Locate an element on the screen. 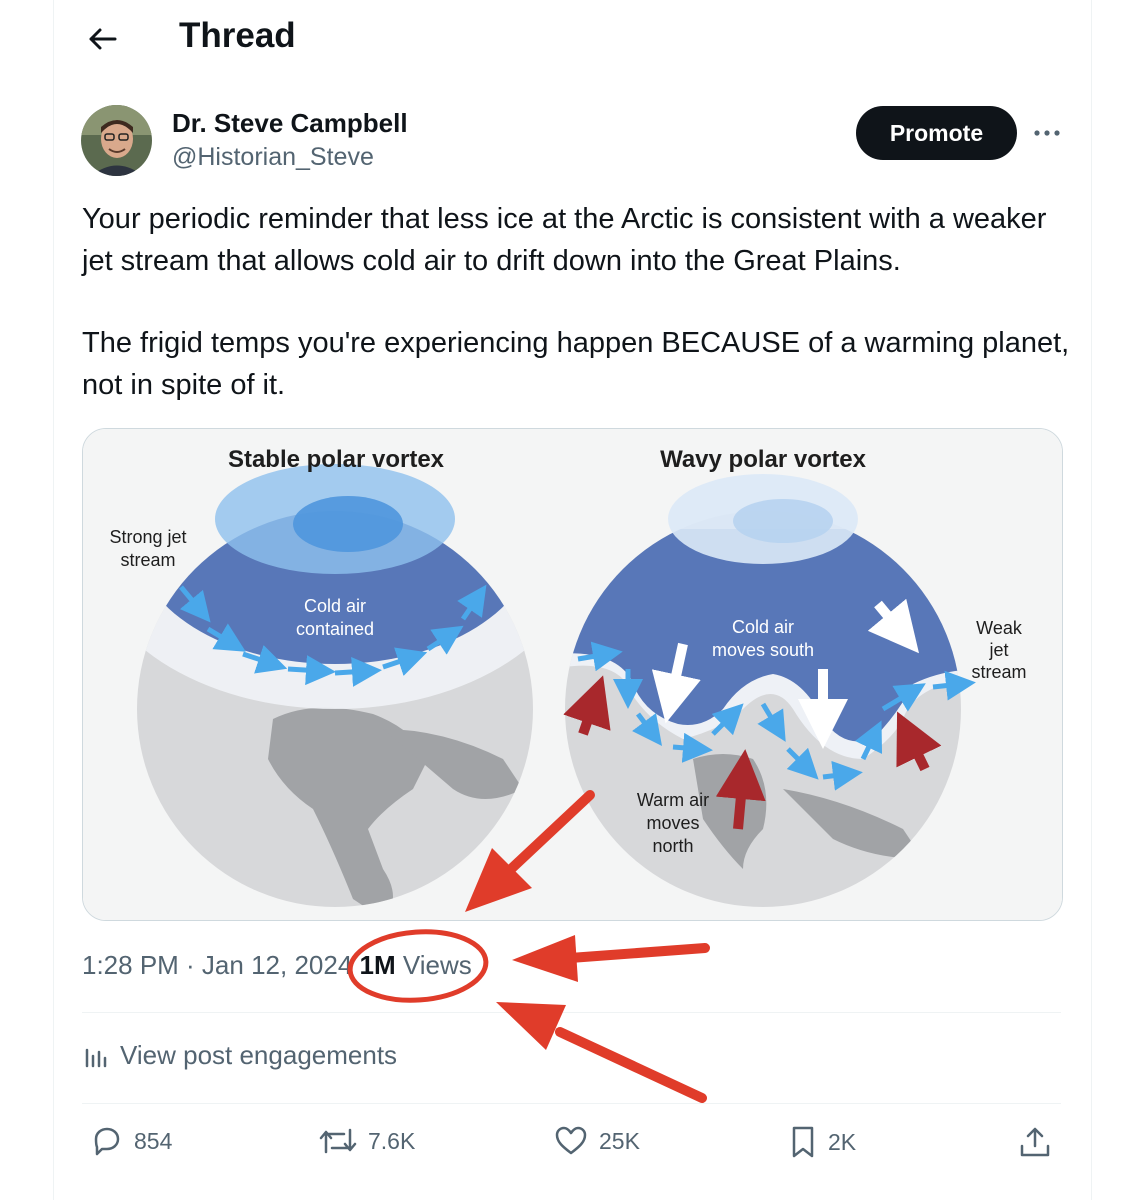  bookmark-button: 2K is located at coordinates (822, 1142).